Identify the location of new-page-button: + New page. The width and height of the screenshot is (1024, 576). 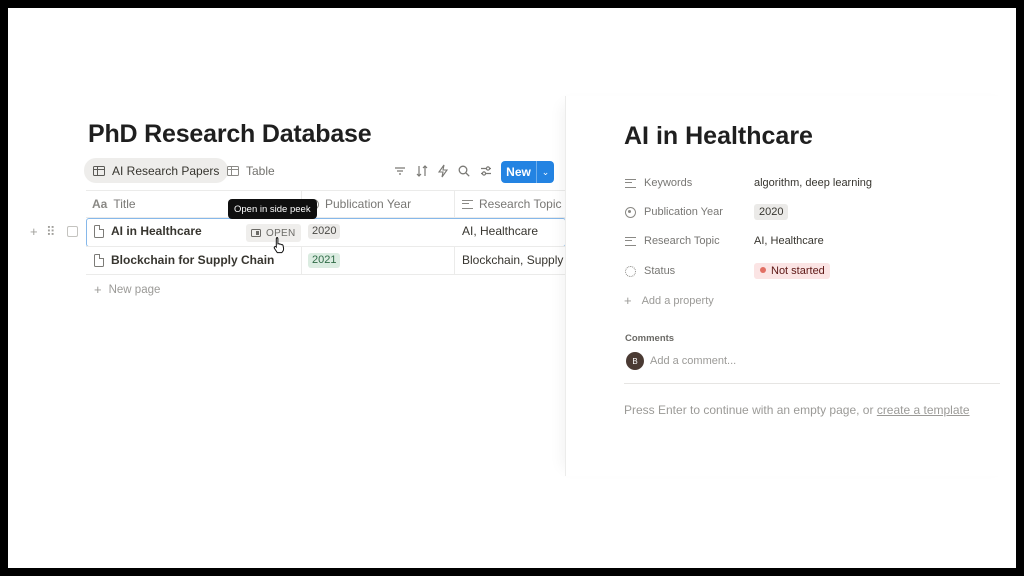
(127, 289).